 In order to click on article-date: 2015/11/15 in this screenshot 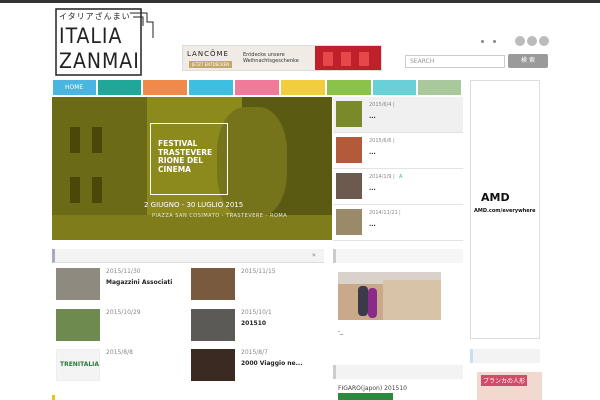, I will do `click(258, 271)`.